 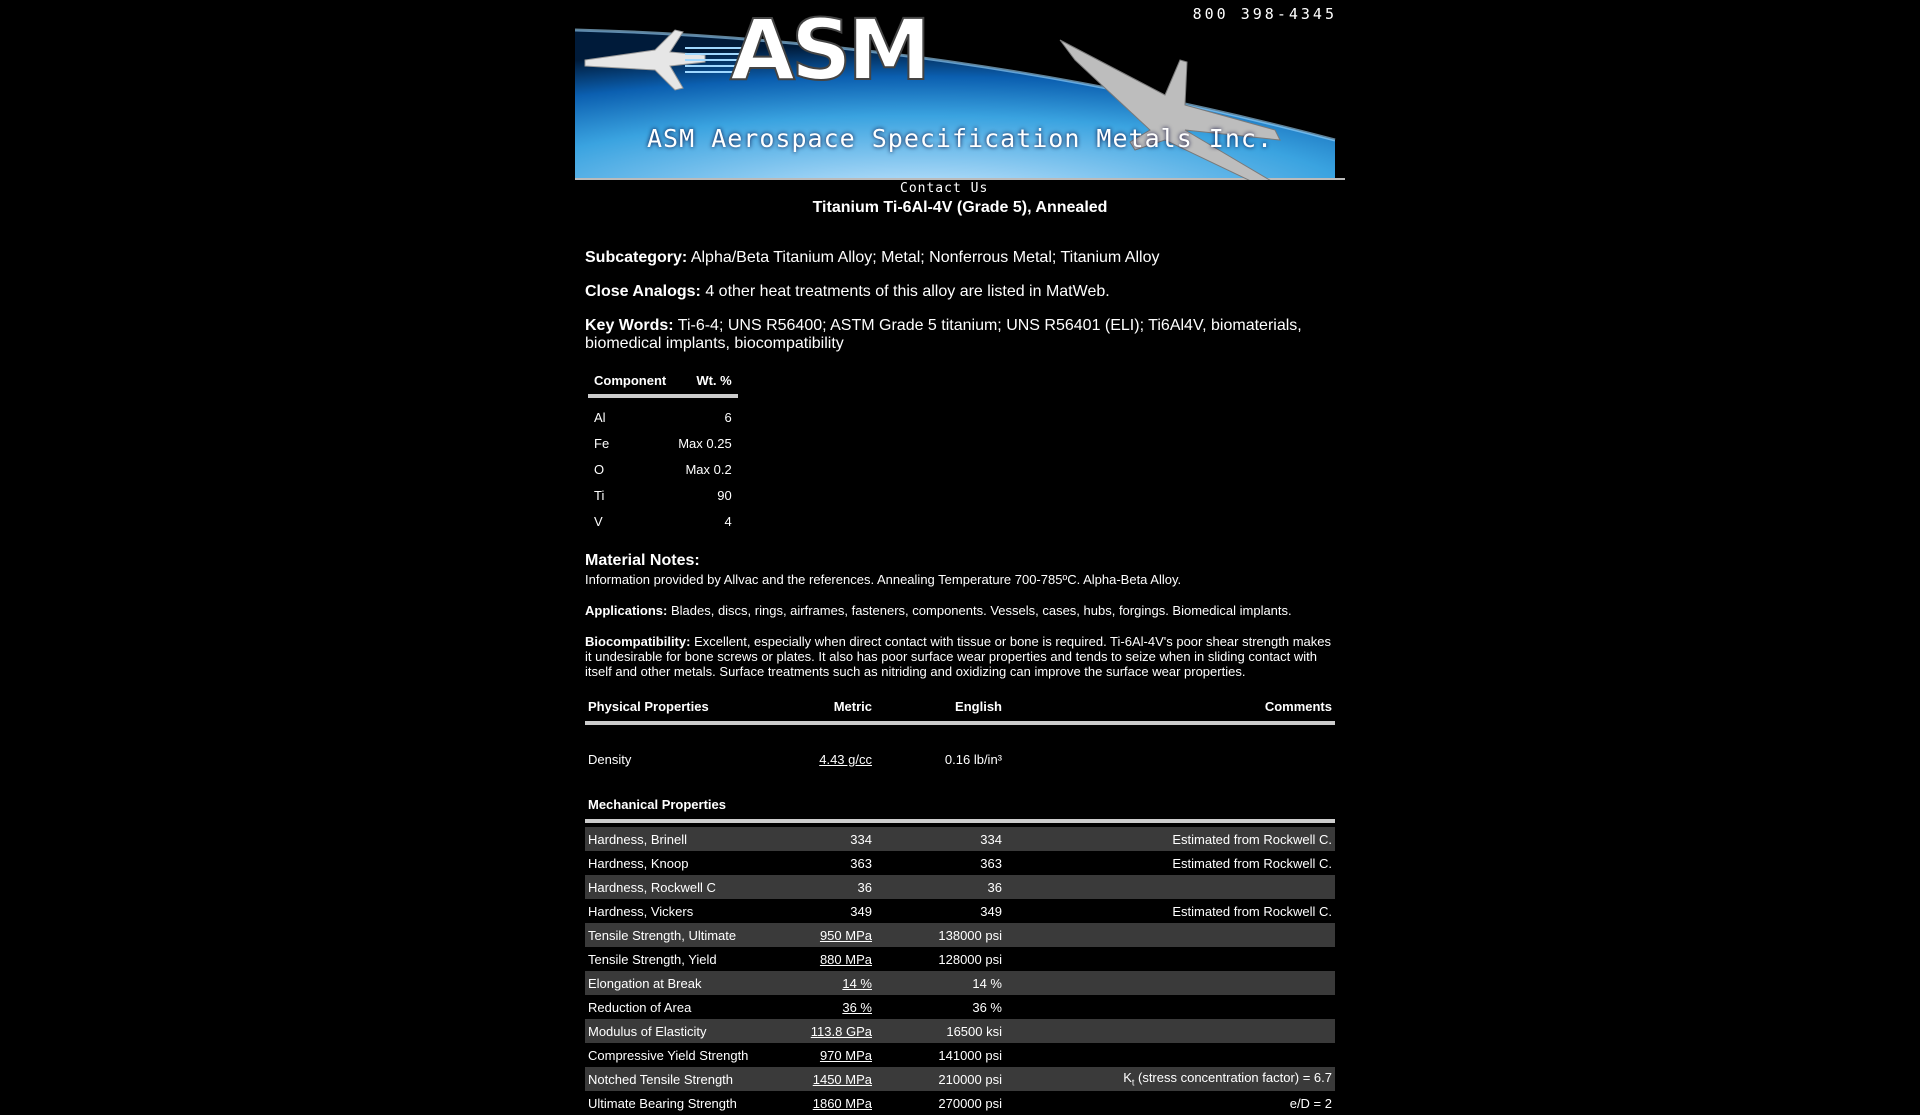 I want to click on property-english: 270000 psi, so click(x=970, y=1103).